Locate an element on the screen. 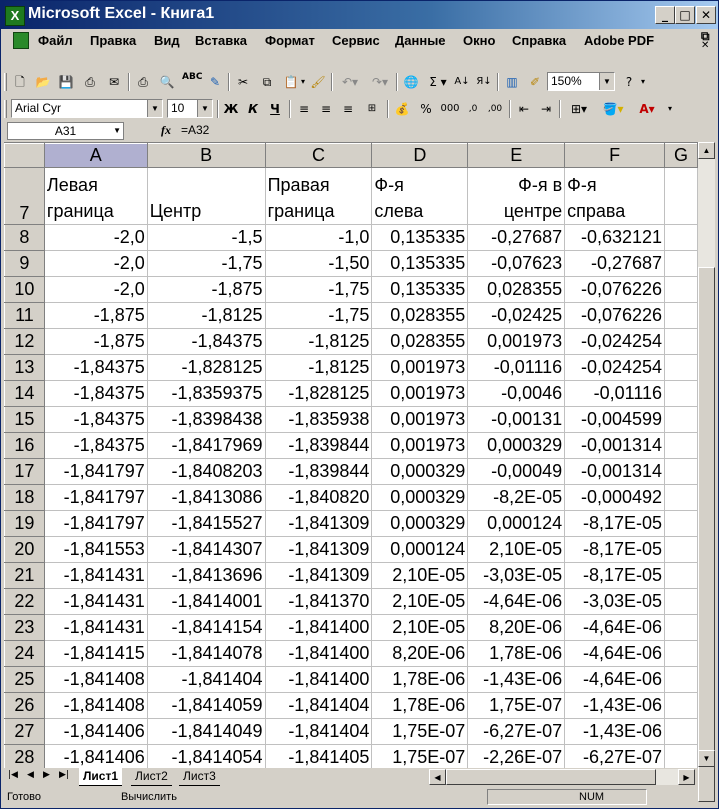  select-all-corner is located at coordinates (24, 155).